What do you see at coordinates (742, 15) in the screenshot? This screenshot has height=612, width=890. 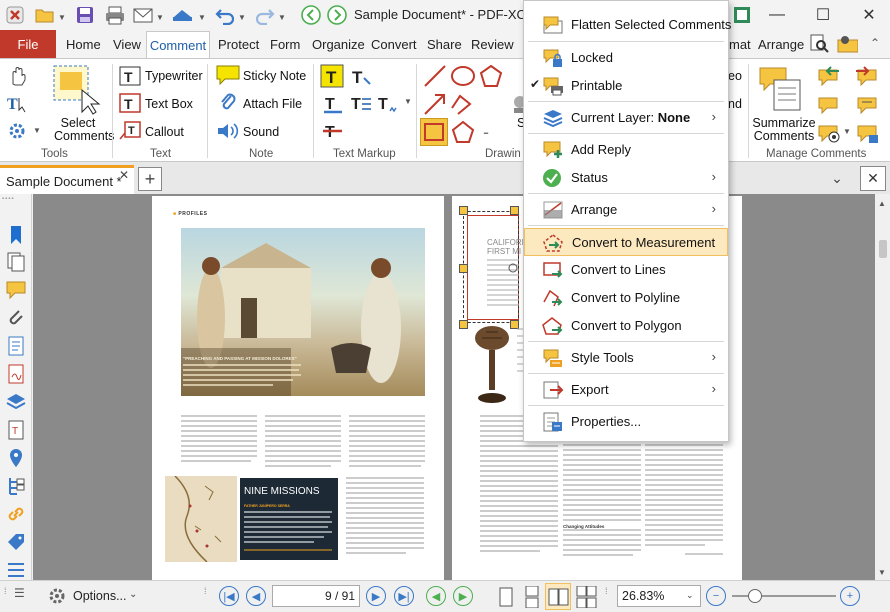 I see `fullscreen-icon` at bounding box center [742, 15].